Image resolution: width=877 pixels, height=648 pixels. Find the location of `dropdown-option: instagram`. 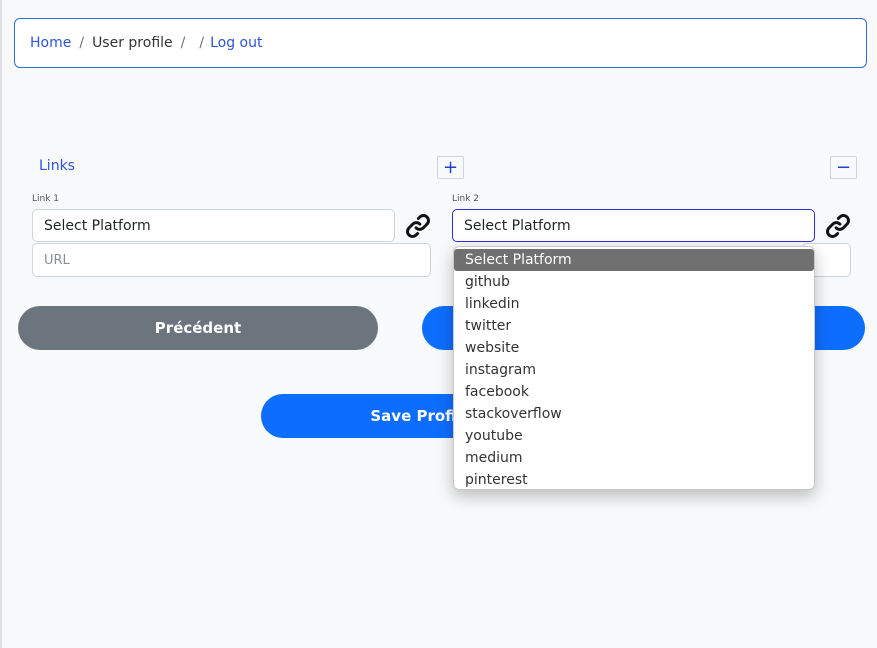

dropdown-option: instagram is located at coordinates (634, 370).